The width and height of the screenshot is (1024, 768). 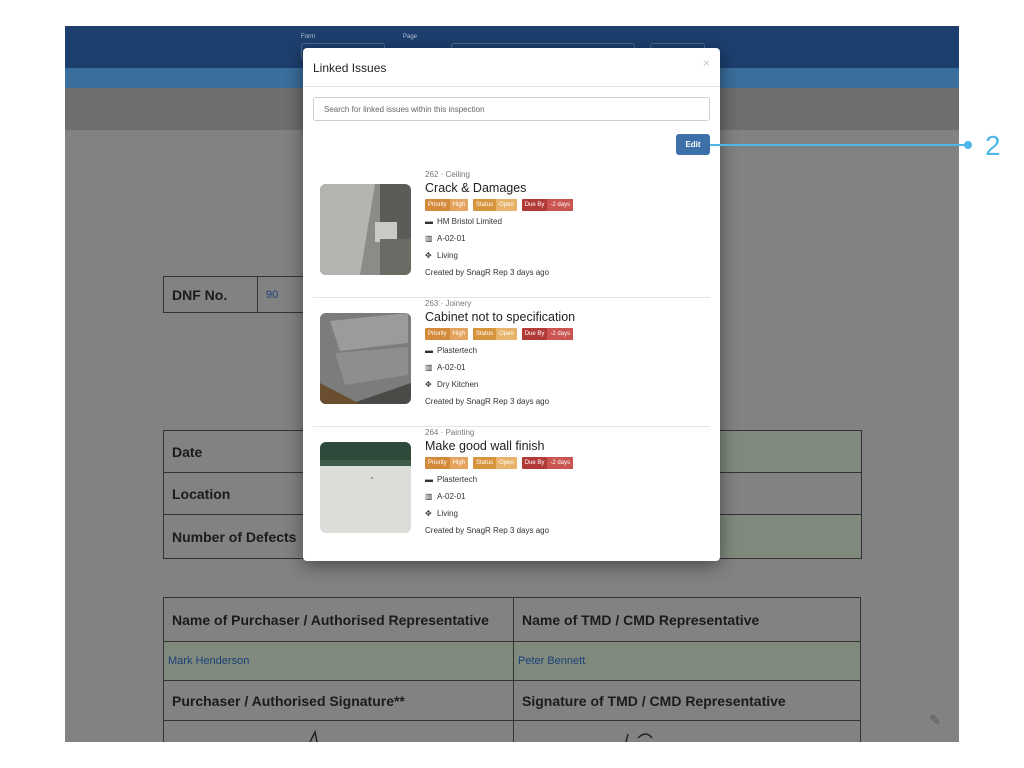 What do you see at coordinates (469, 221) in the screenshot?
I see `issue-company: HM Bristol Limited` at bounding box center [469, 221].